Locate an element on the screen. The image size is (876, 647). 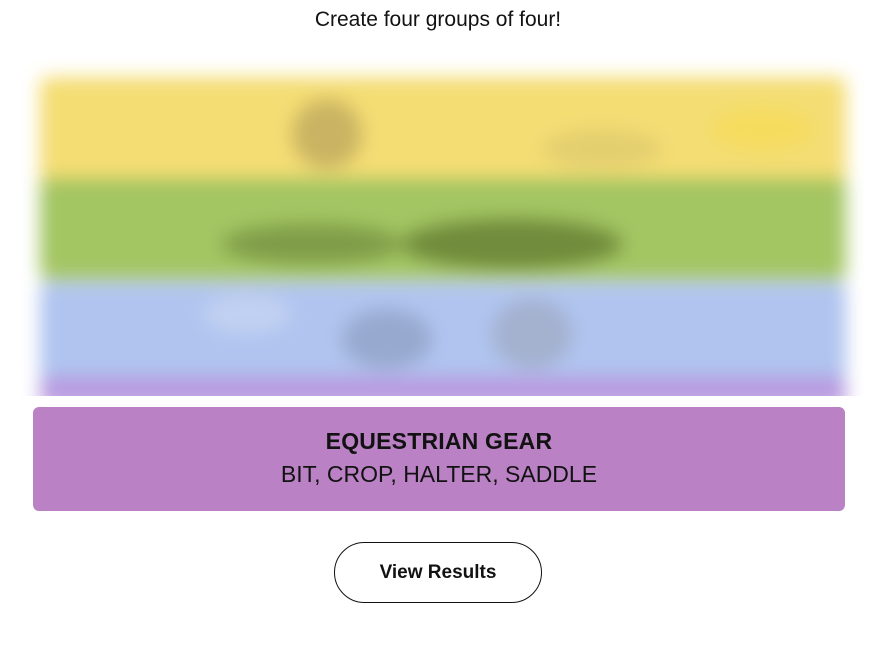
blue-group-band is located at coordinates (443, 331).